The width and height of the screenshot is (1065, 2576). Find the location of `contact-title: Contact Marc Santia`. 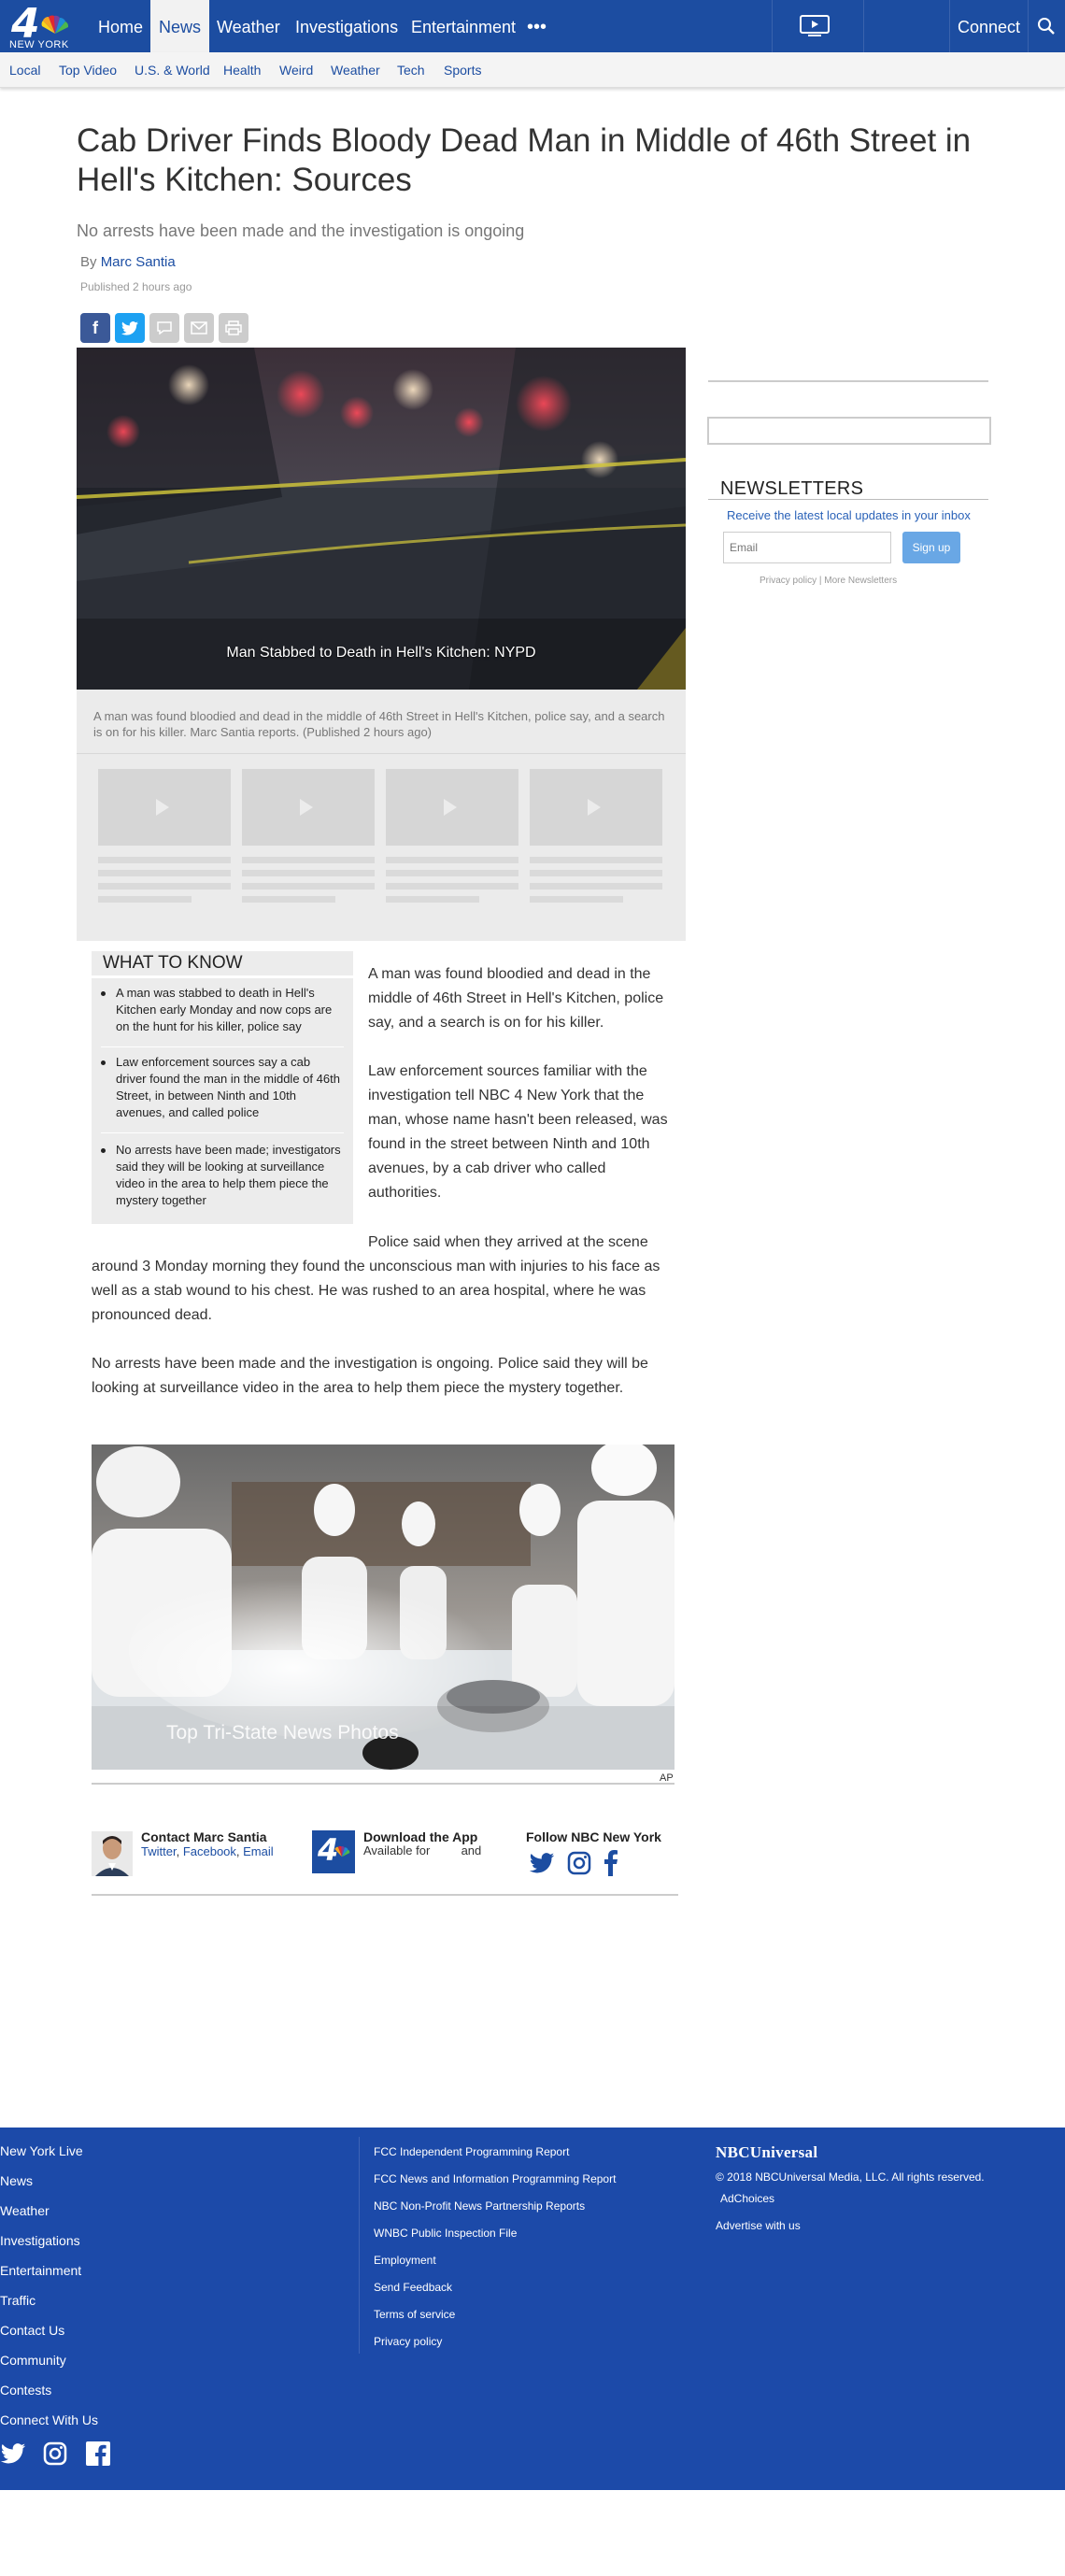

contact-title: Contact Marc Santia is located at coordinates (204, 1837).